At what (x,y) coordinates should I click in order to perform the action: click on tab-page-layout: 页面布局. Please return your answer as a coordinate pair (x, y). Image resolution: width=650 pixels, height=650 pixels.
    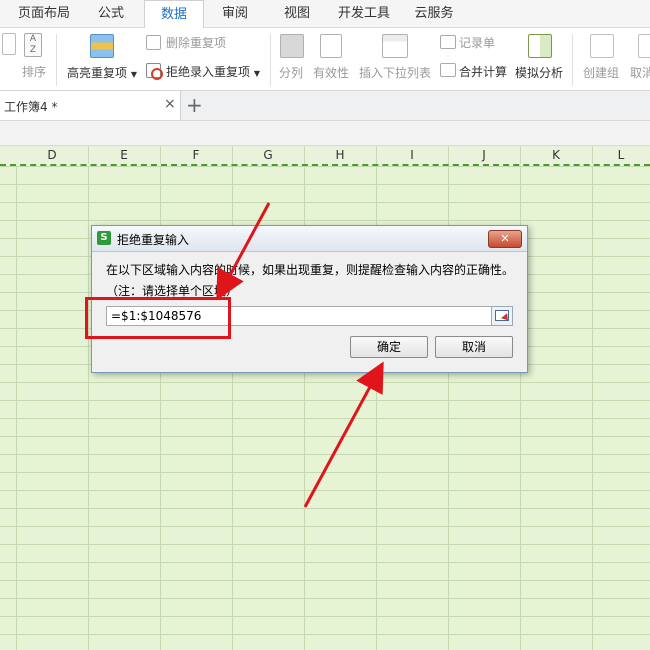
    Looking at the image, I should click on (44, 13).